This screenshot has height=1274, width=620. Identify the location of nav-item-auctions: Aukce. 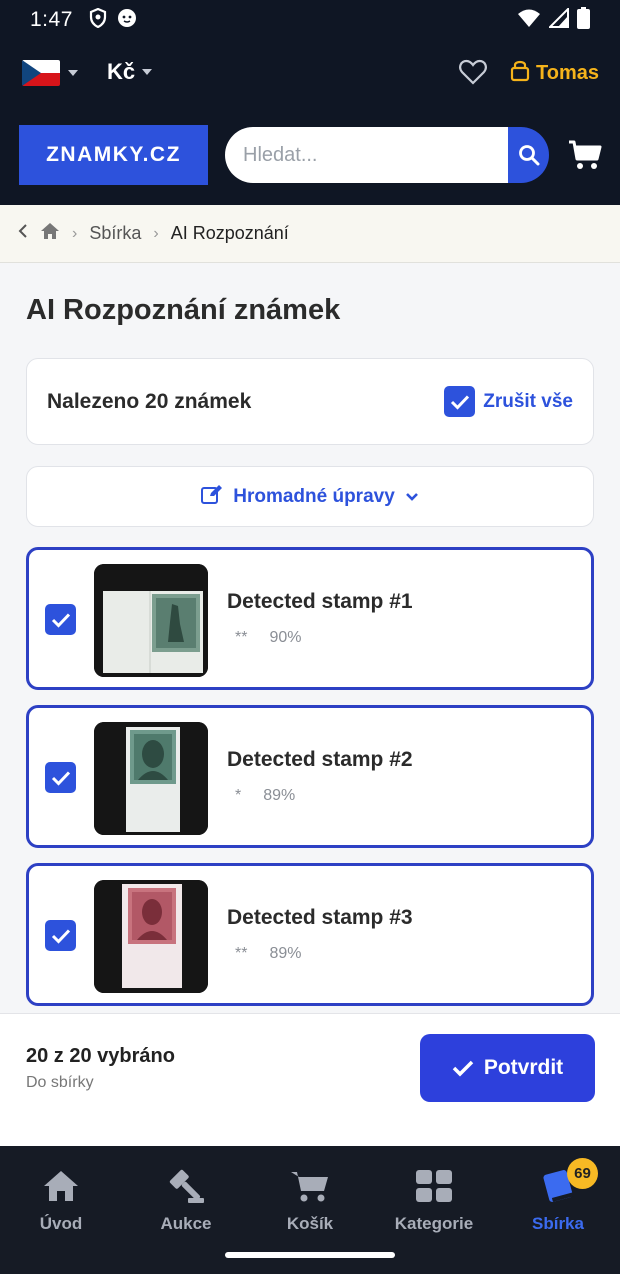
(186, 1200).